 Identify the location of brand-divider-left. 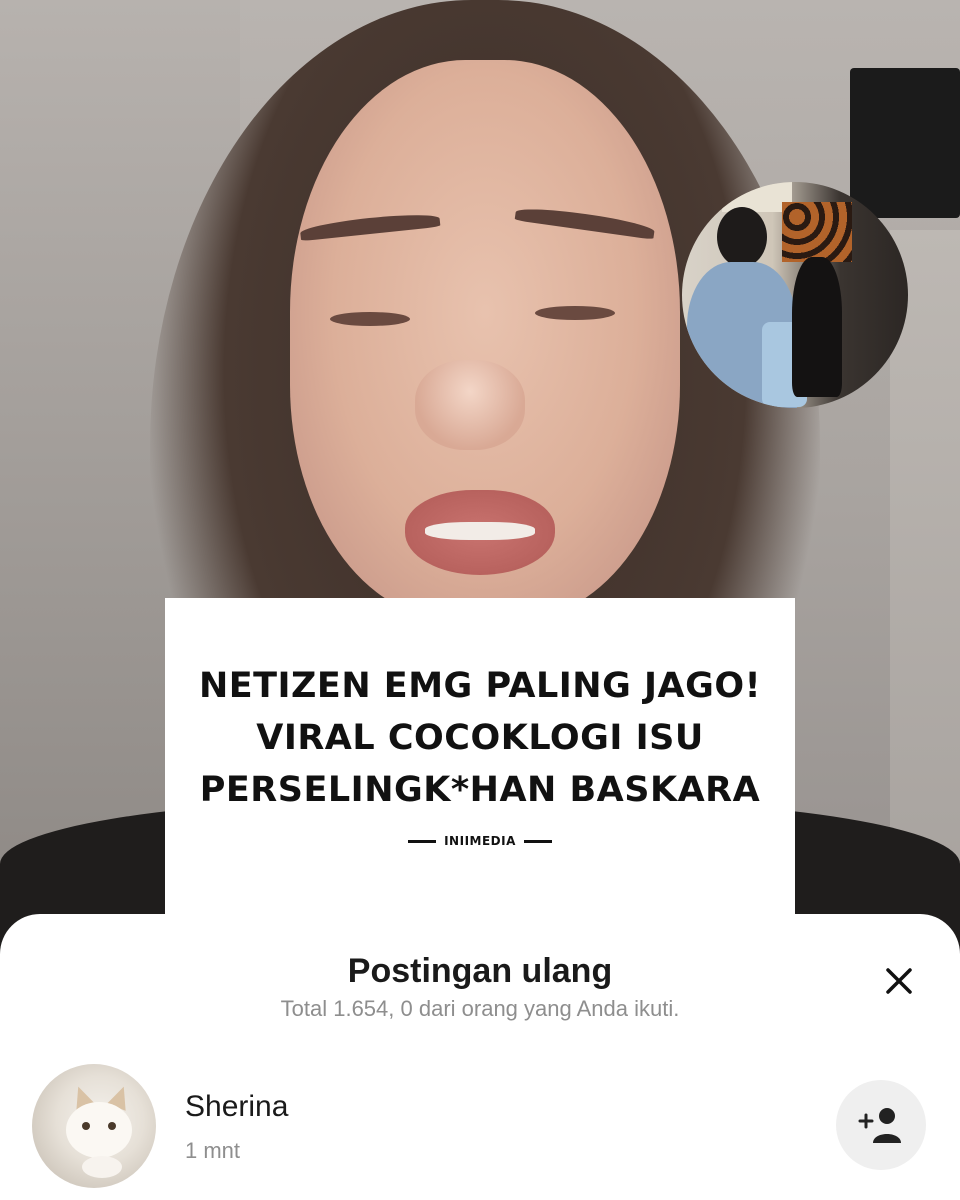
(422, 841).